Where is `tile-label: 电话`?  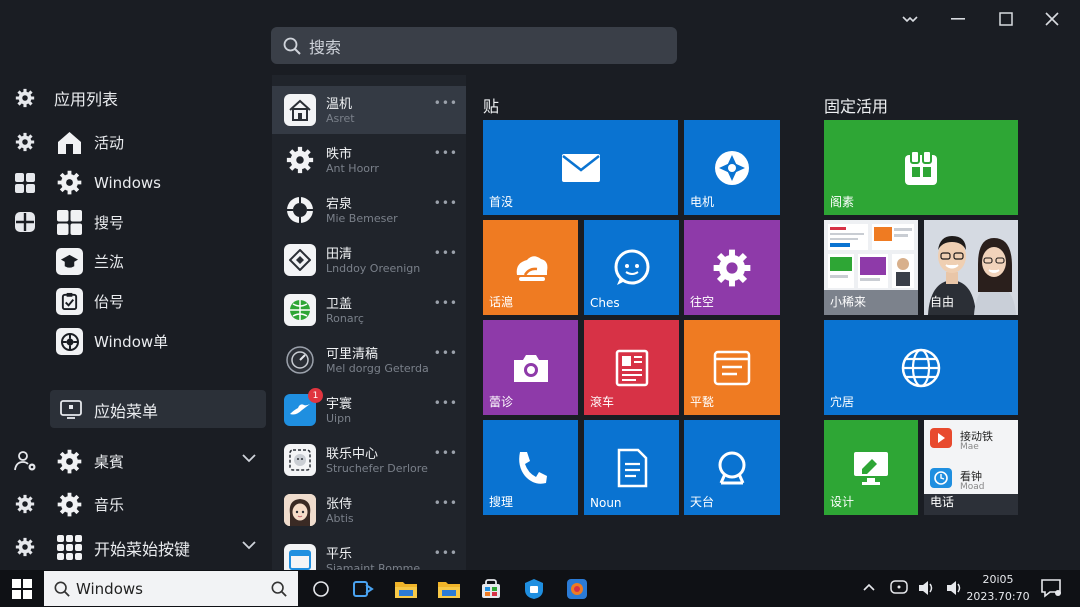 tile-label: 电话 is located at coordinates (942, 502).